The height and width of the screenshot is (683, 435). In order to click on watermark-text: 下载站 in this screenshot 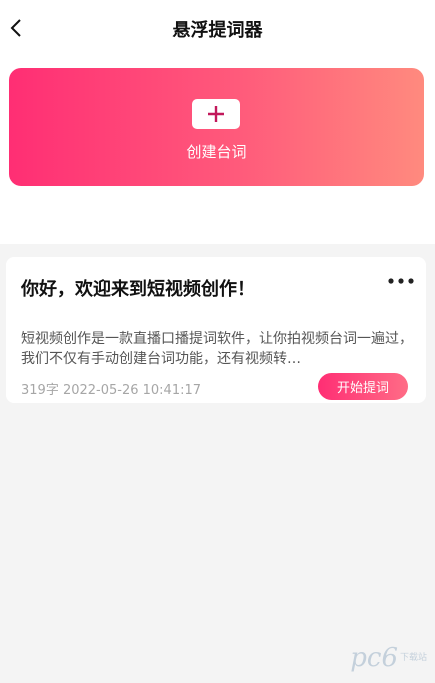, I will do `click(413, 657)`.